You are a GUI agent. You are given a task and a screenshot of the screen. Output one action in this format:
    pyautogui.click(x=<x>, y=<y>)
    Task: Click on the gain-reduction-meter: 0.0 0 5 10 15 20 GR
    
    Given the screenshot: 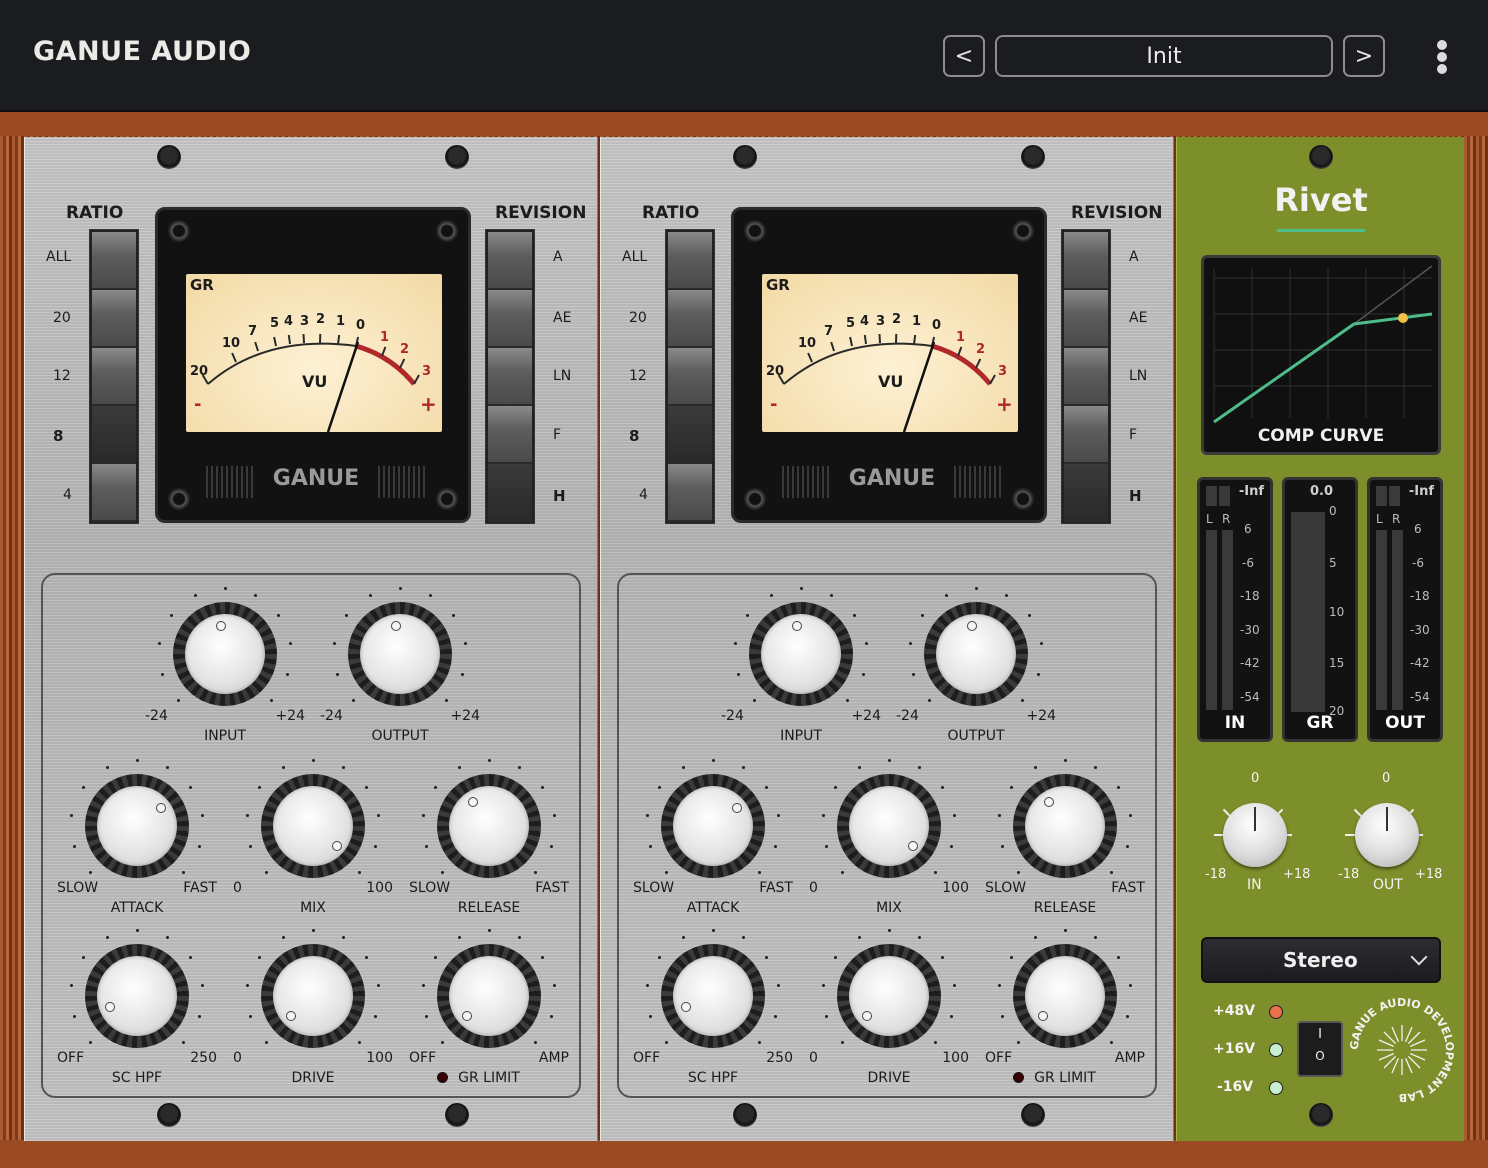 What is the action you would take?
    pyautogui.click(x=1320, y=609)
    